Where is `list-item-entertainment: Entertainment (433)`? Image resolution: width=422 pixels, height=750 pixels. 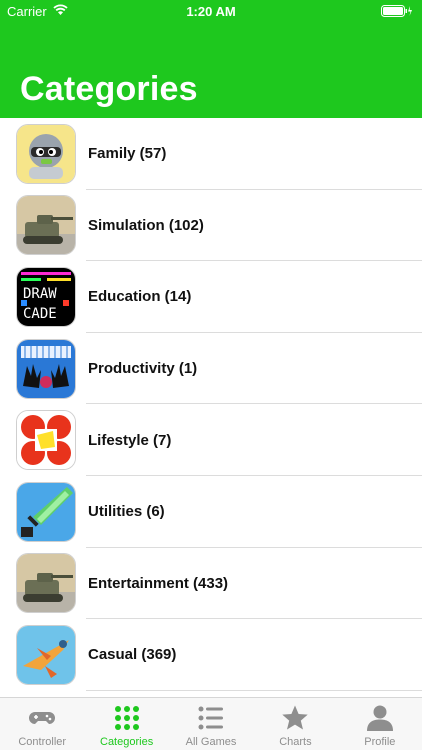 list-item-entertainment: Entertainment (433) is located at coordinates (211, 584).